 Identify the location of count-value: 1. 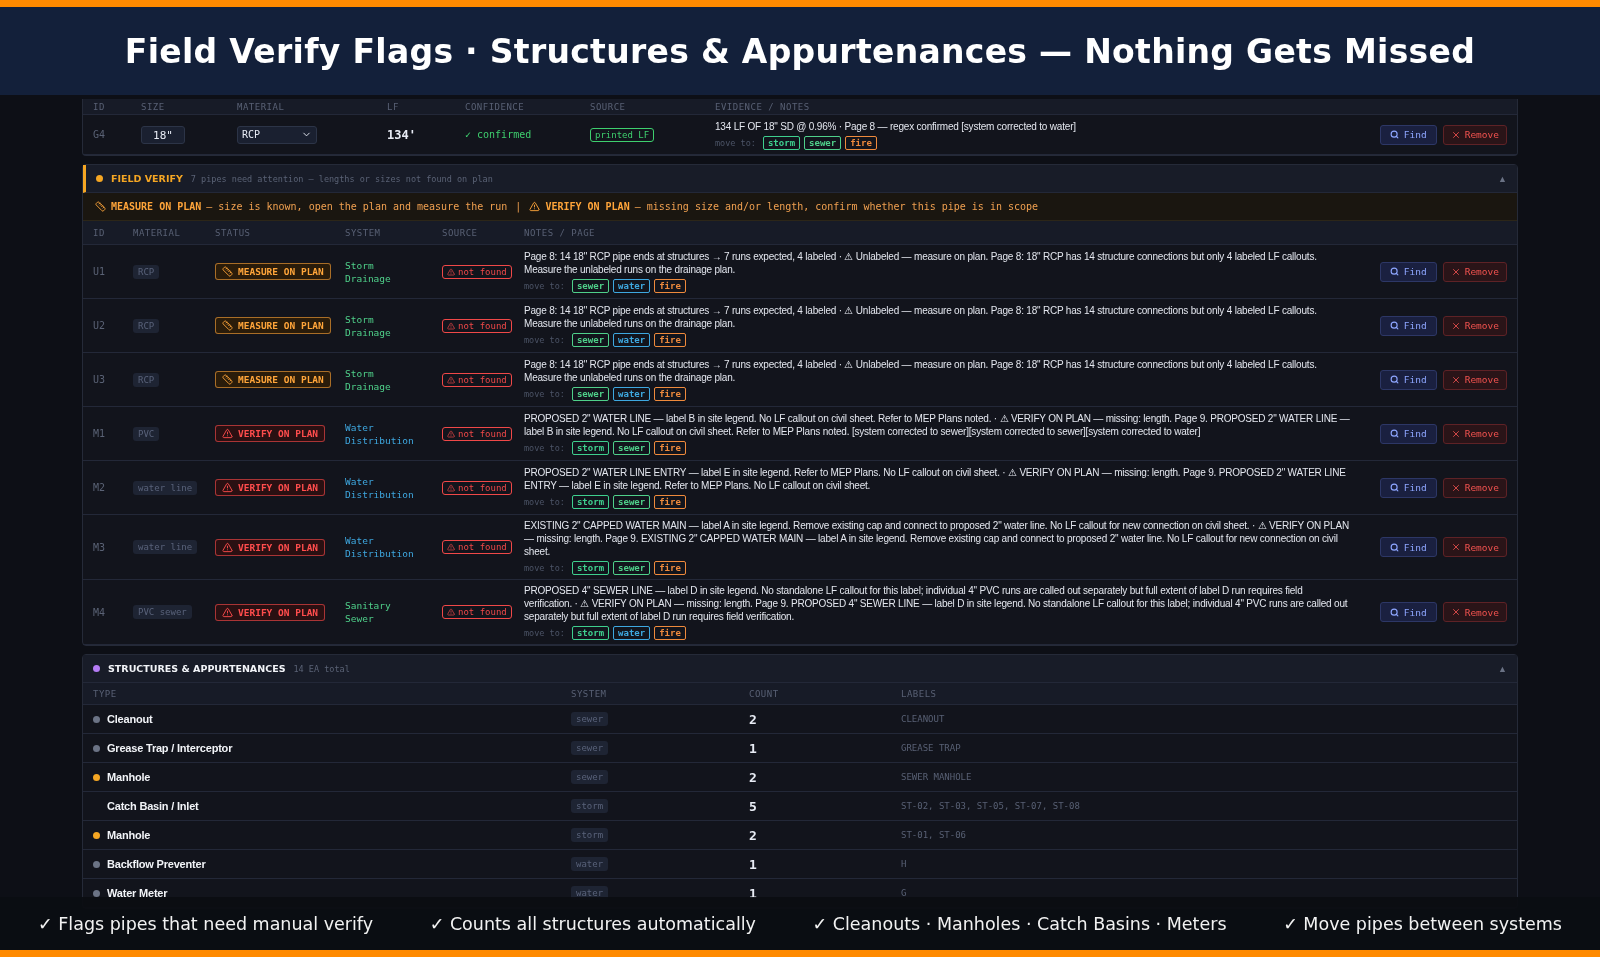
(753, 893).